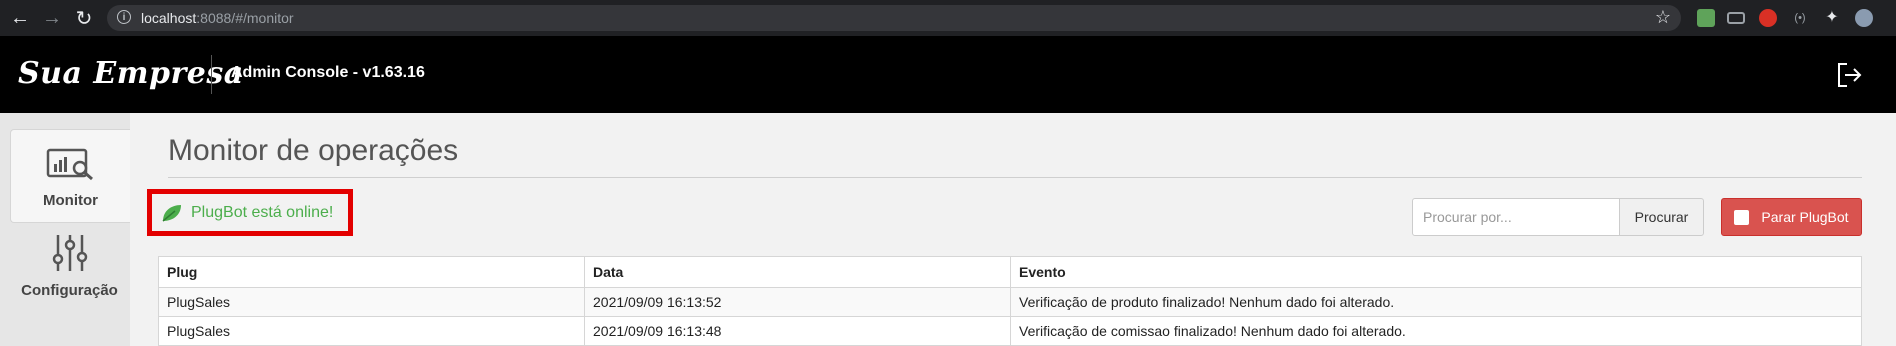 This screenshot has height=346, width=1896. What do you see at coordinates (70, 253) in the screenshot?
I see `sliders-icon` at bounding box center [70, 253].